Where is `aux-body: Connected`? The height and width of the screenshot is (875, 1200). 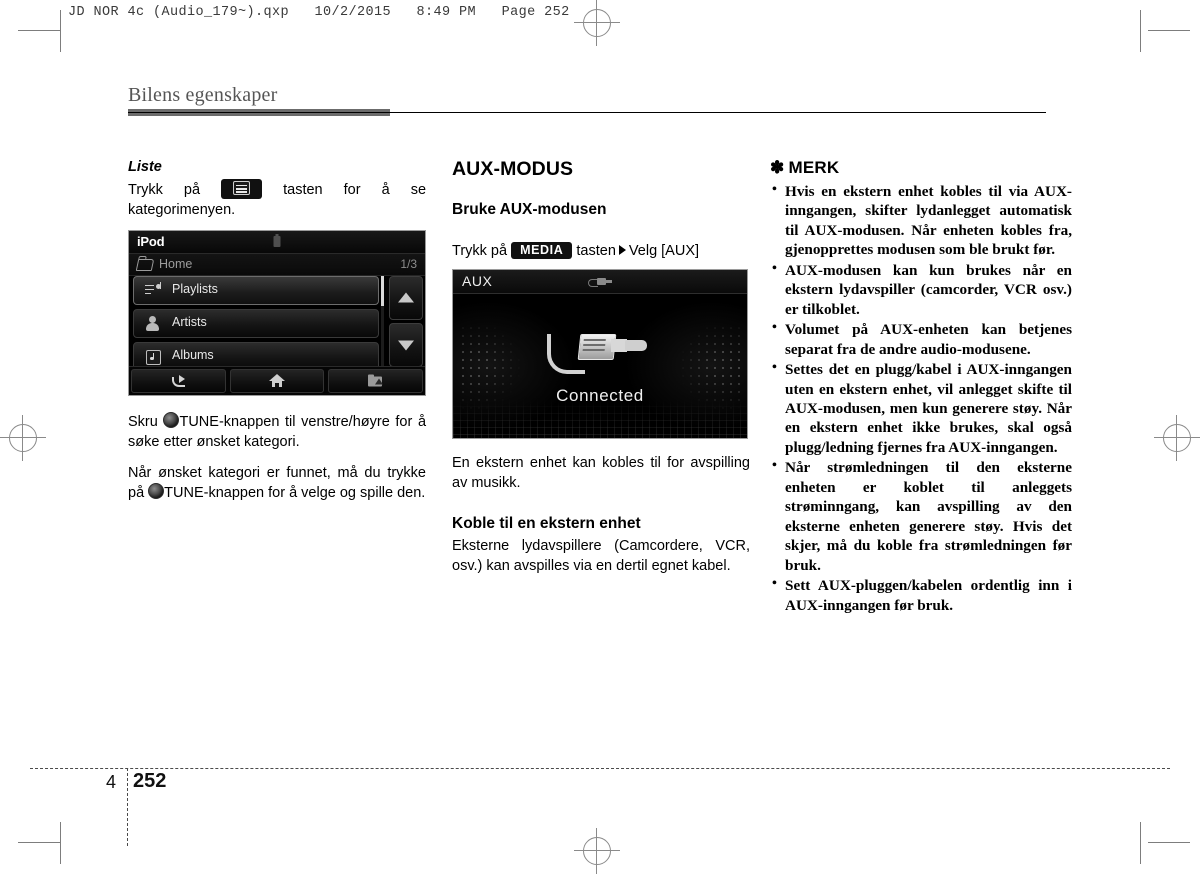
aux-body: Connected is located at coordinates (600, 366).